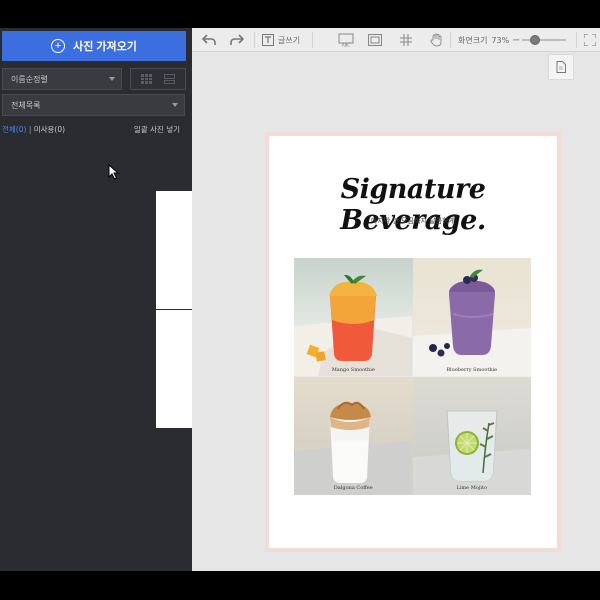 This screenshot has height=600, width=600. Describe the element at coordinates (29, 79) in the screenshot. I see `sort-select-value: 이름순정렬` at that location.